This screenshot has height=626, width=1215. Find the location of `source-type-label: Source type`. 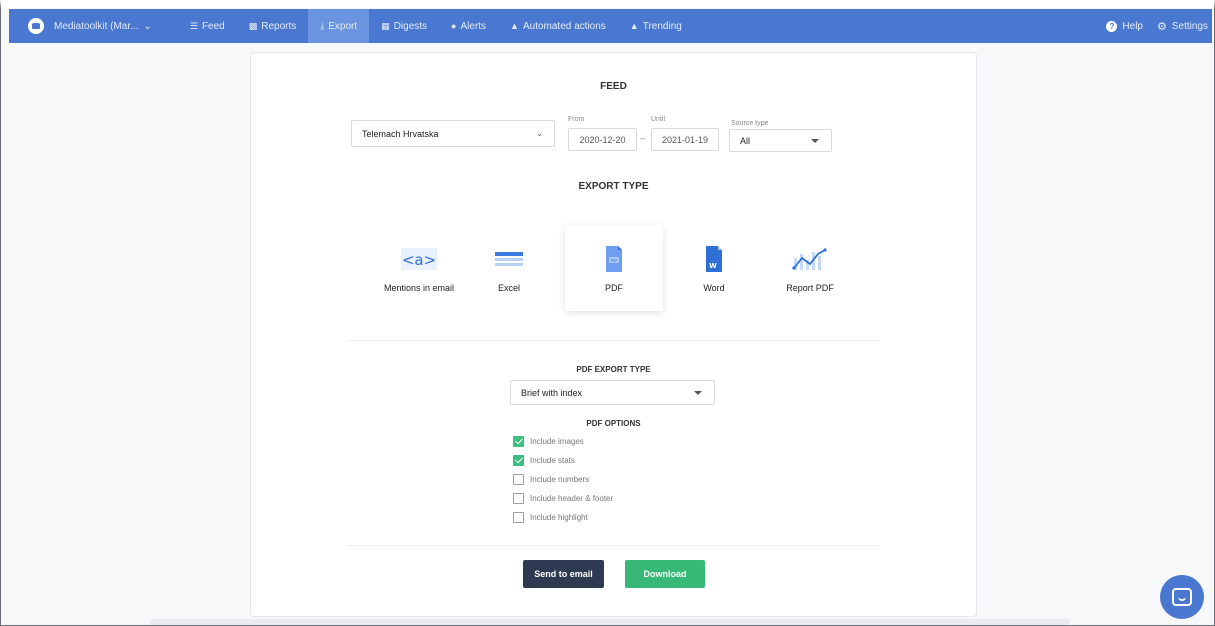

source-type-label: Source type is located at coordinates (750, 123).